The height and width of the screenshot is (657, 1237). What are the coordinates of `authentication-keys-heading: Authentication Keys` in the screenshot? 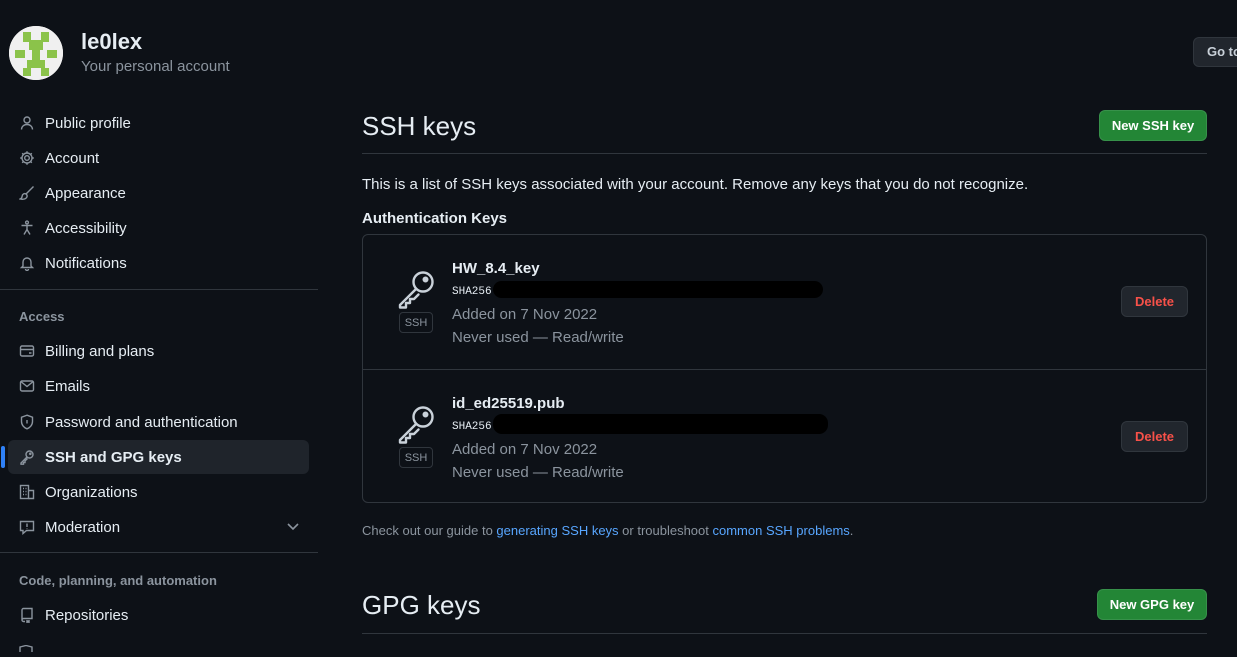 It's located at (435, 218).